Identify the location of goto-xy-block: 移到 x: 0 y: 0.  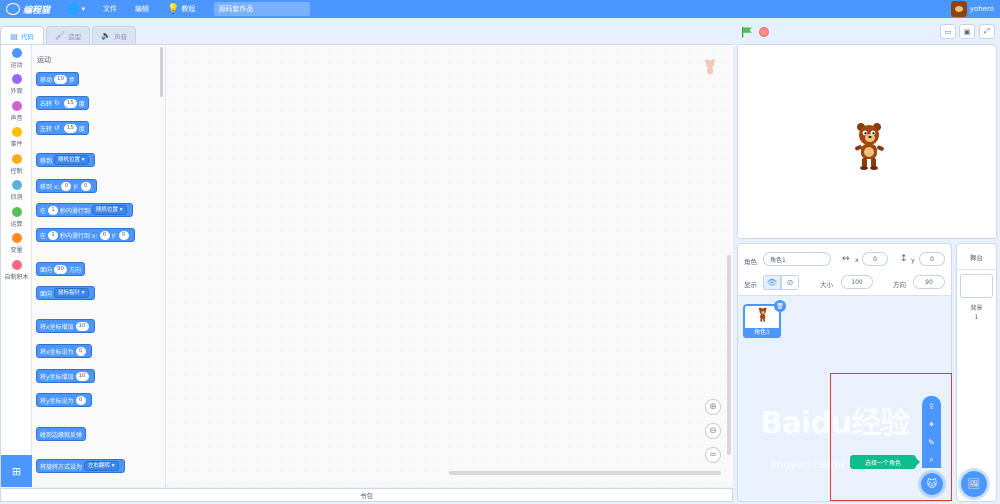
(66, 186).